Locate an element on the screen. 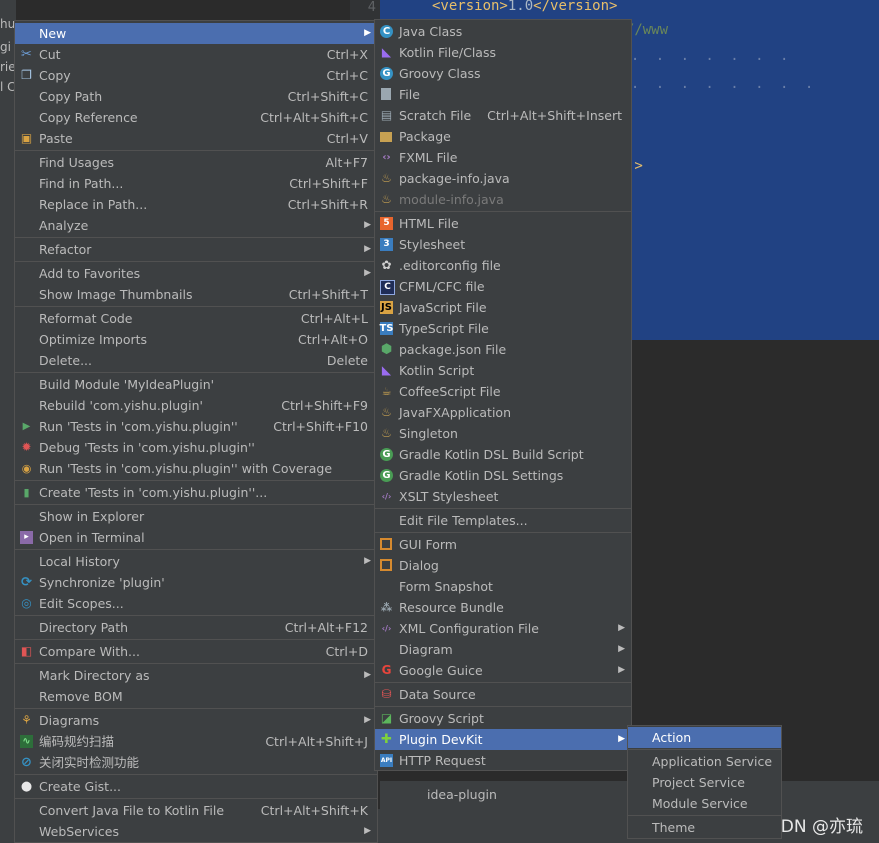 The height and width of the screenshot is (843, 879). menu-item-analyze: Analyze ▶ is located at coordinates (196, 225).